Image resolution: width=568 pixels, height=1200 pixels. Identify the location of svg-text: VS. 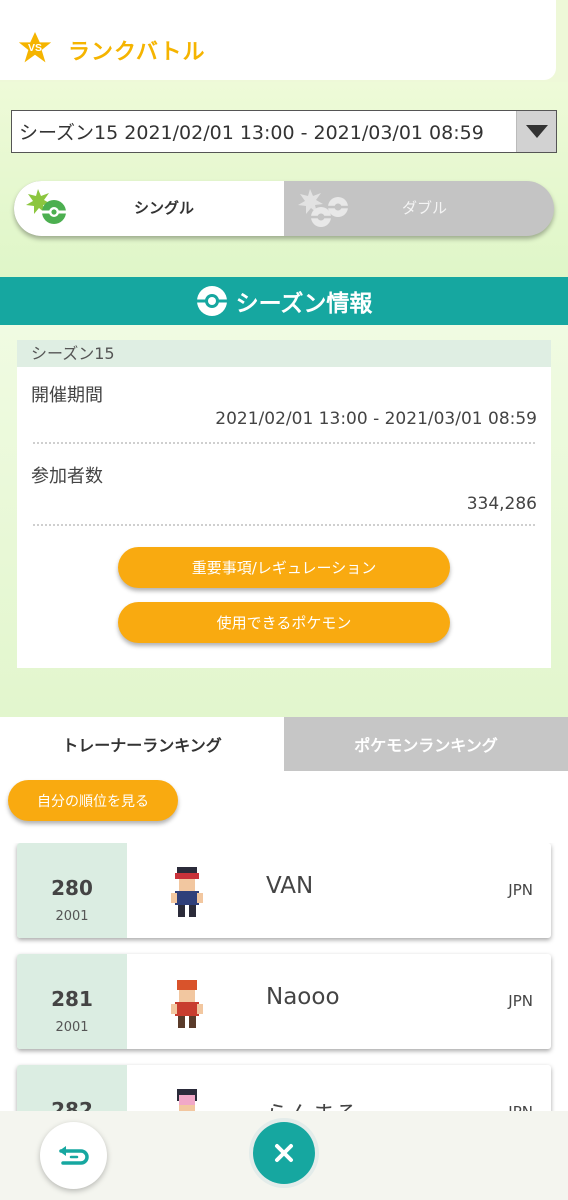
(35, 48).